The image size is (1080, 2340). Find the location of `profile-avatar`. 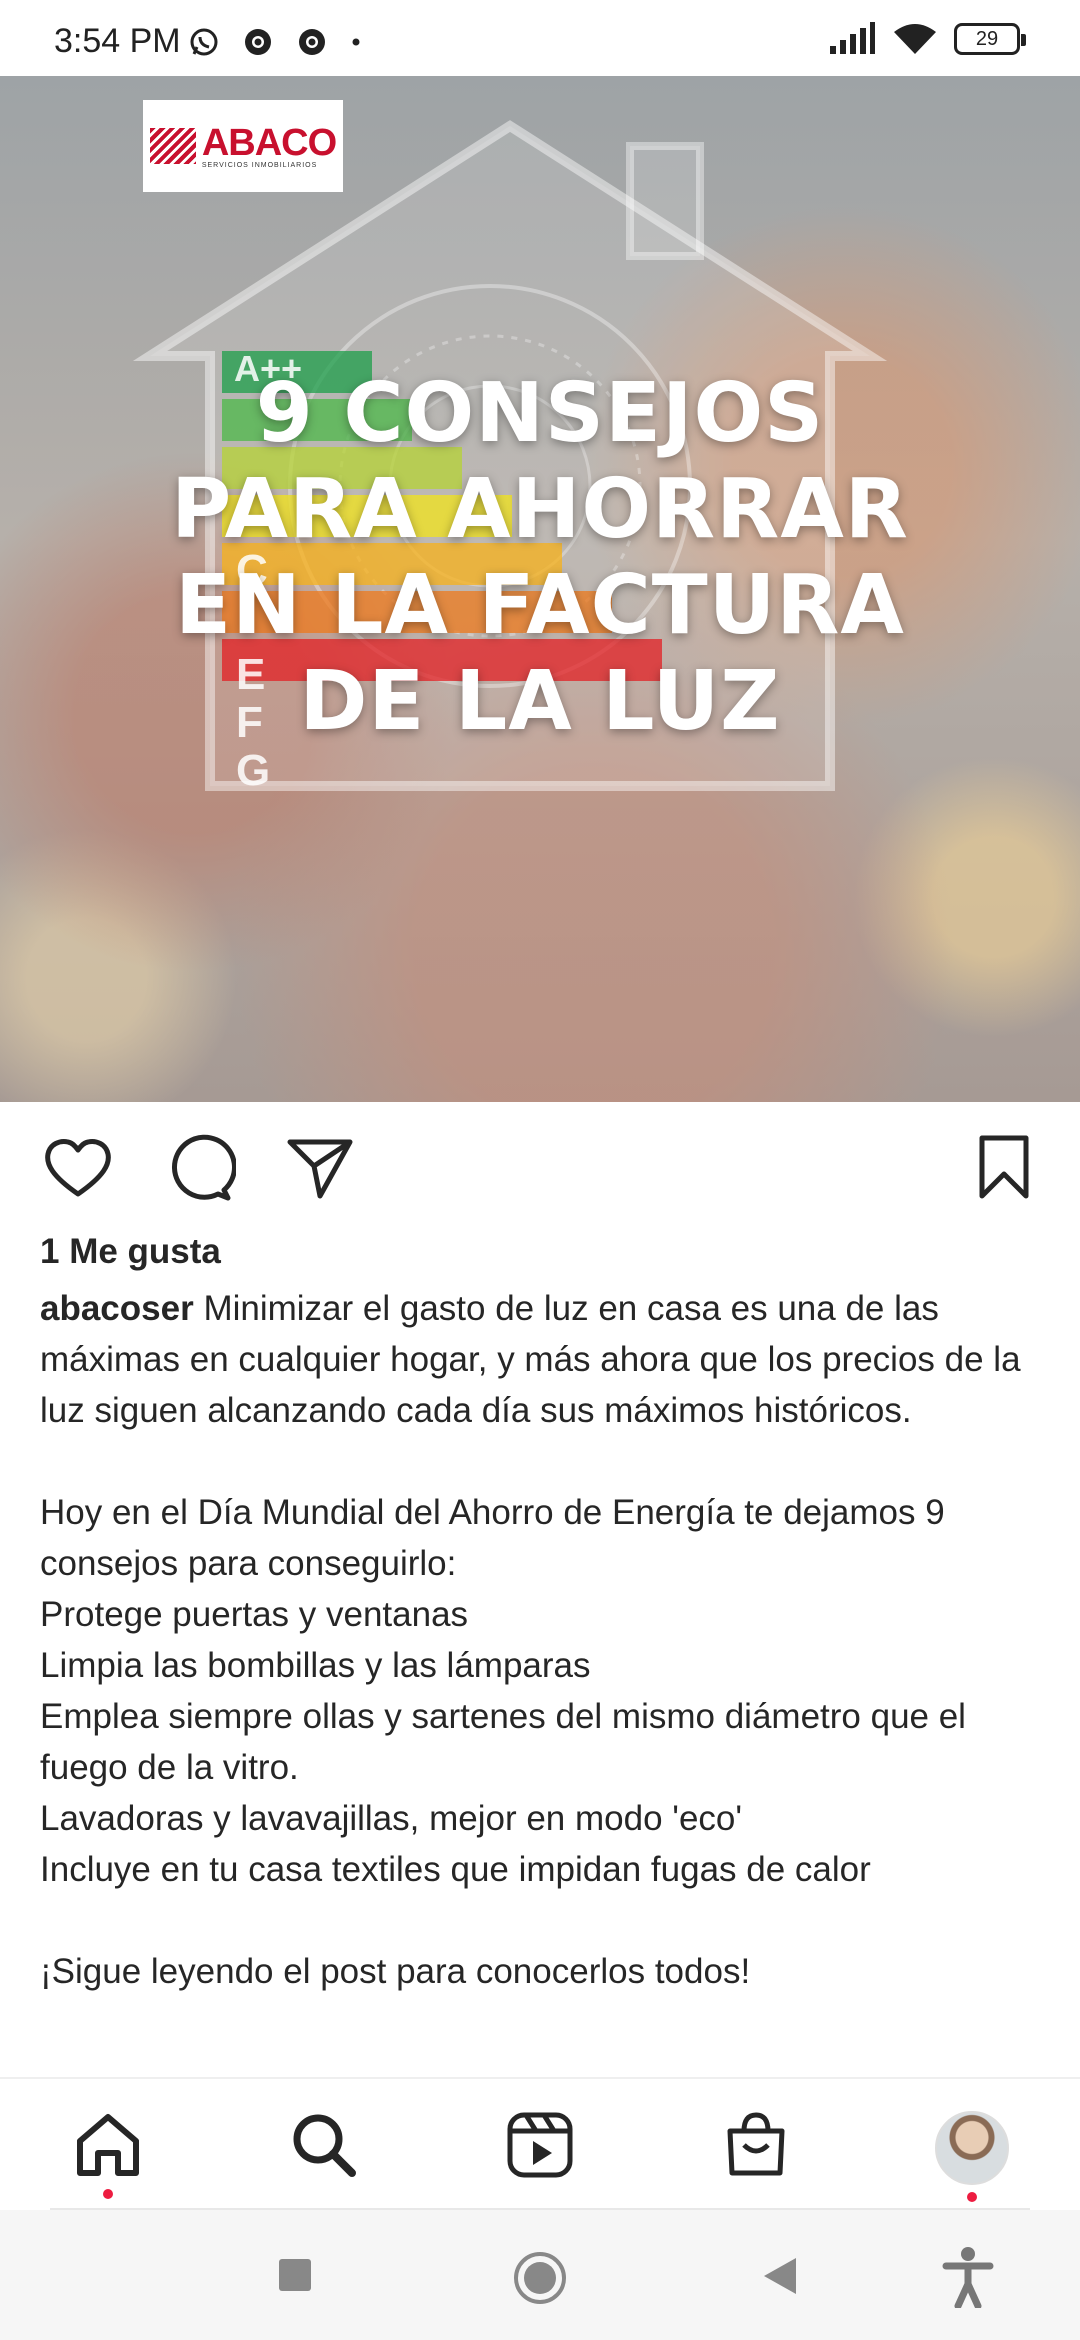

profile-avatar is located at coordinates (972, 2148).